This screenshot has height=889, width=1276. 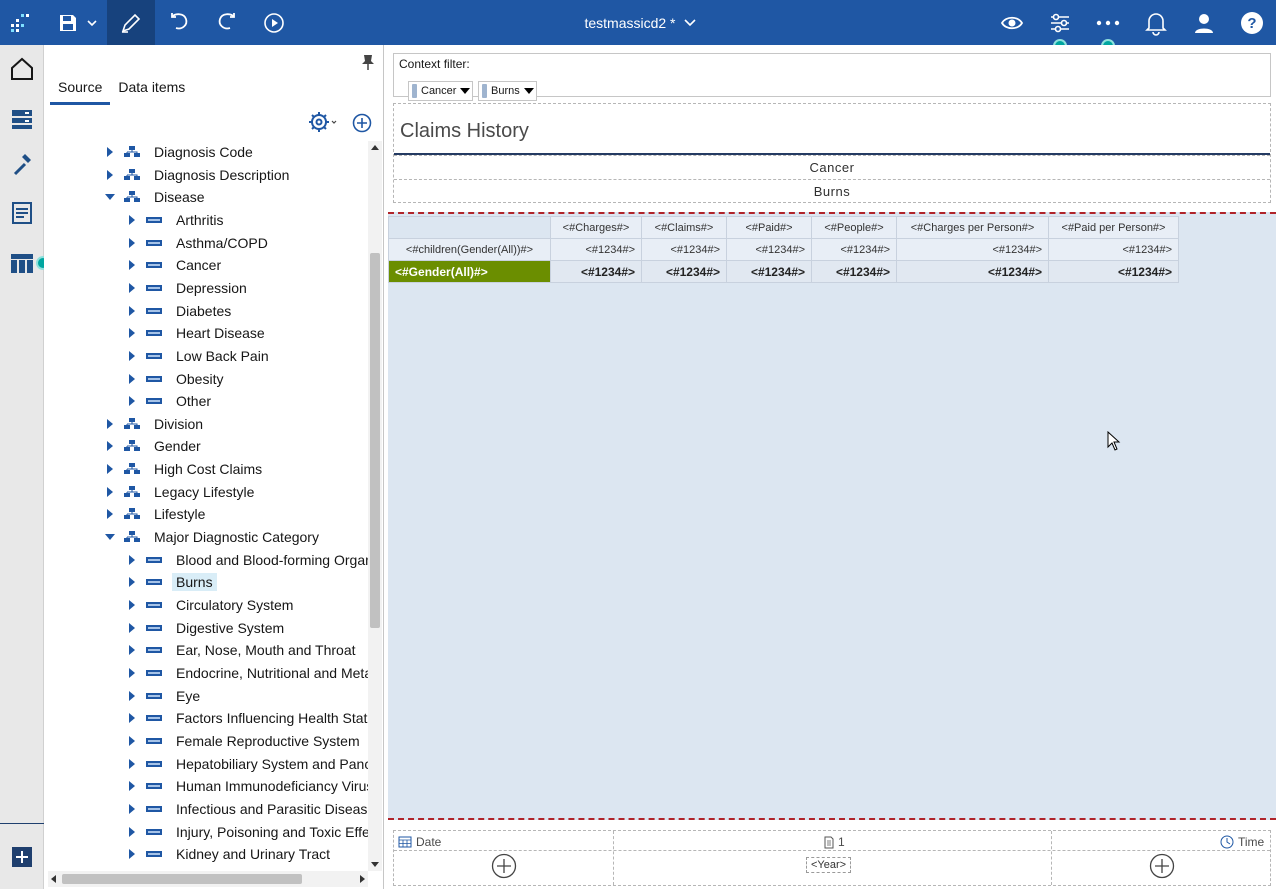 What do you see at coordinates (640, 22) in the screenshot?
I see `document-title: testmassicd2 *` at bounding box center [640, 22].